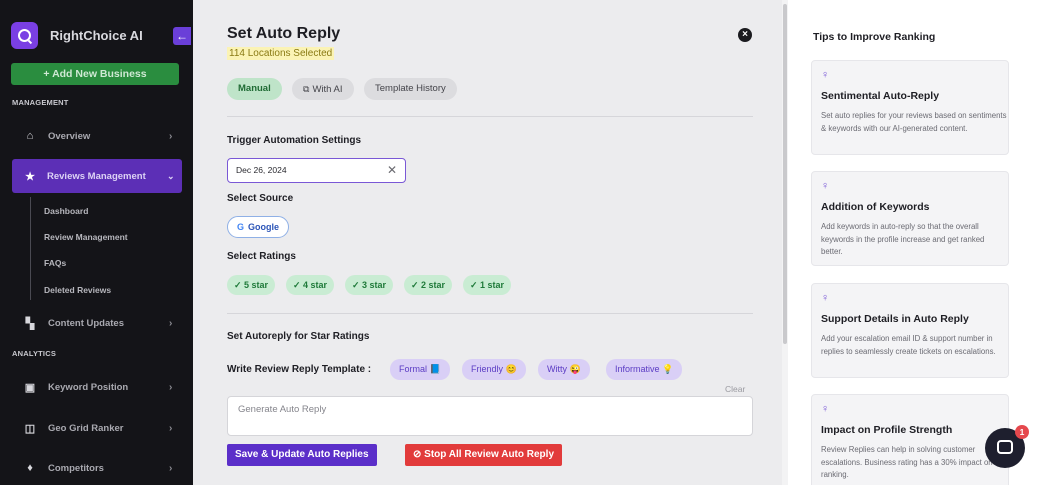  I want to click on tip-heading: Addition of Keywords, so click(875, 207).